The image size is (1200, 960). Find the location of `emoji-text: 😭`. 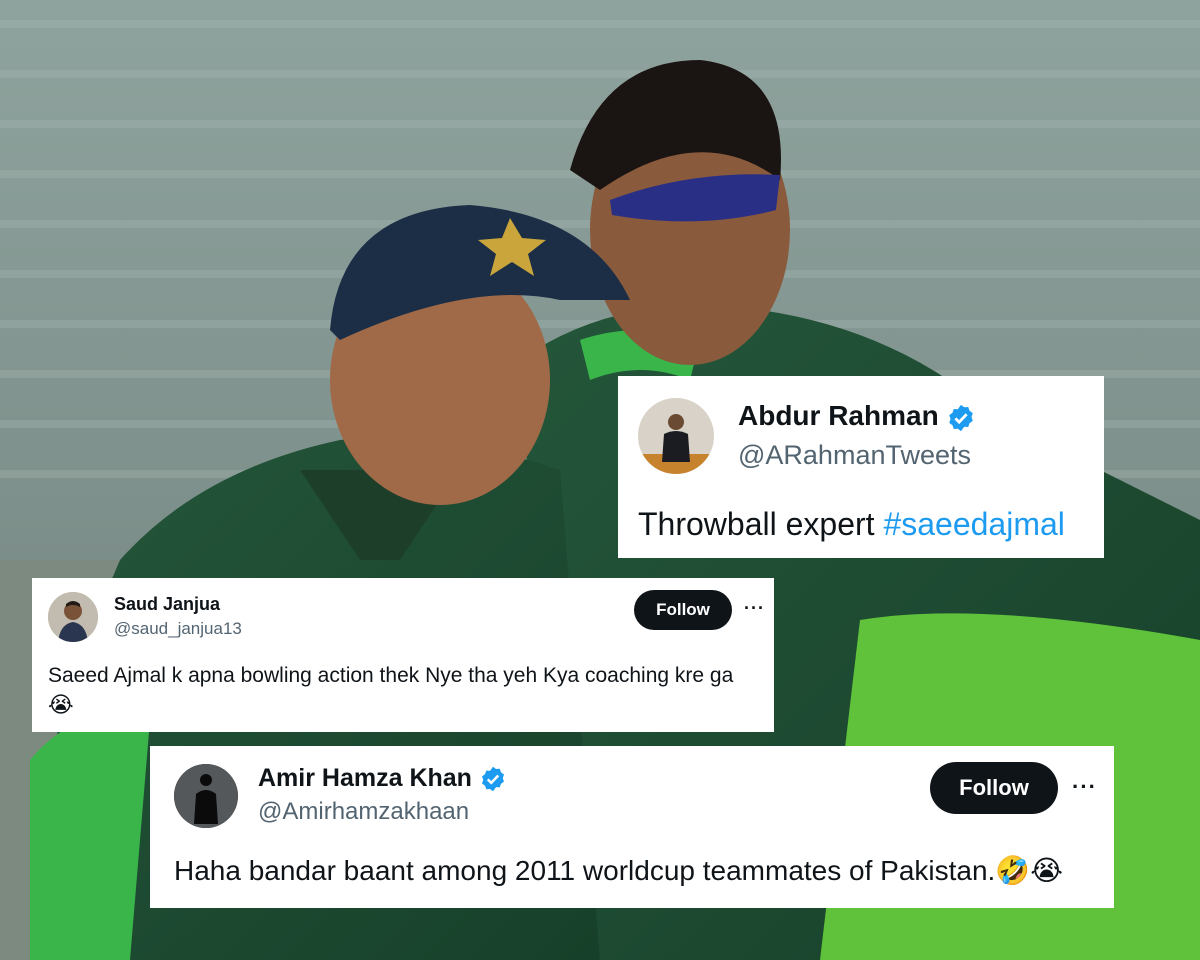

emoji-text: 😭 is located at coordinates (61, 704).